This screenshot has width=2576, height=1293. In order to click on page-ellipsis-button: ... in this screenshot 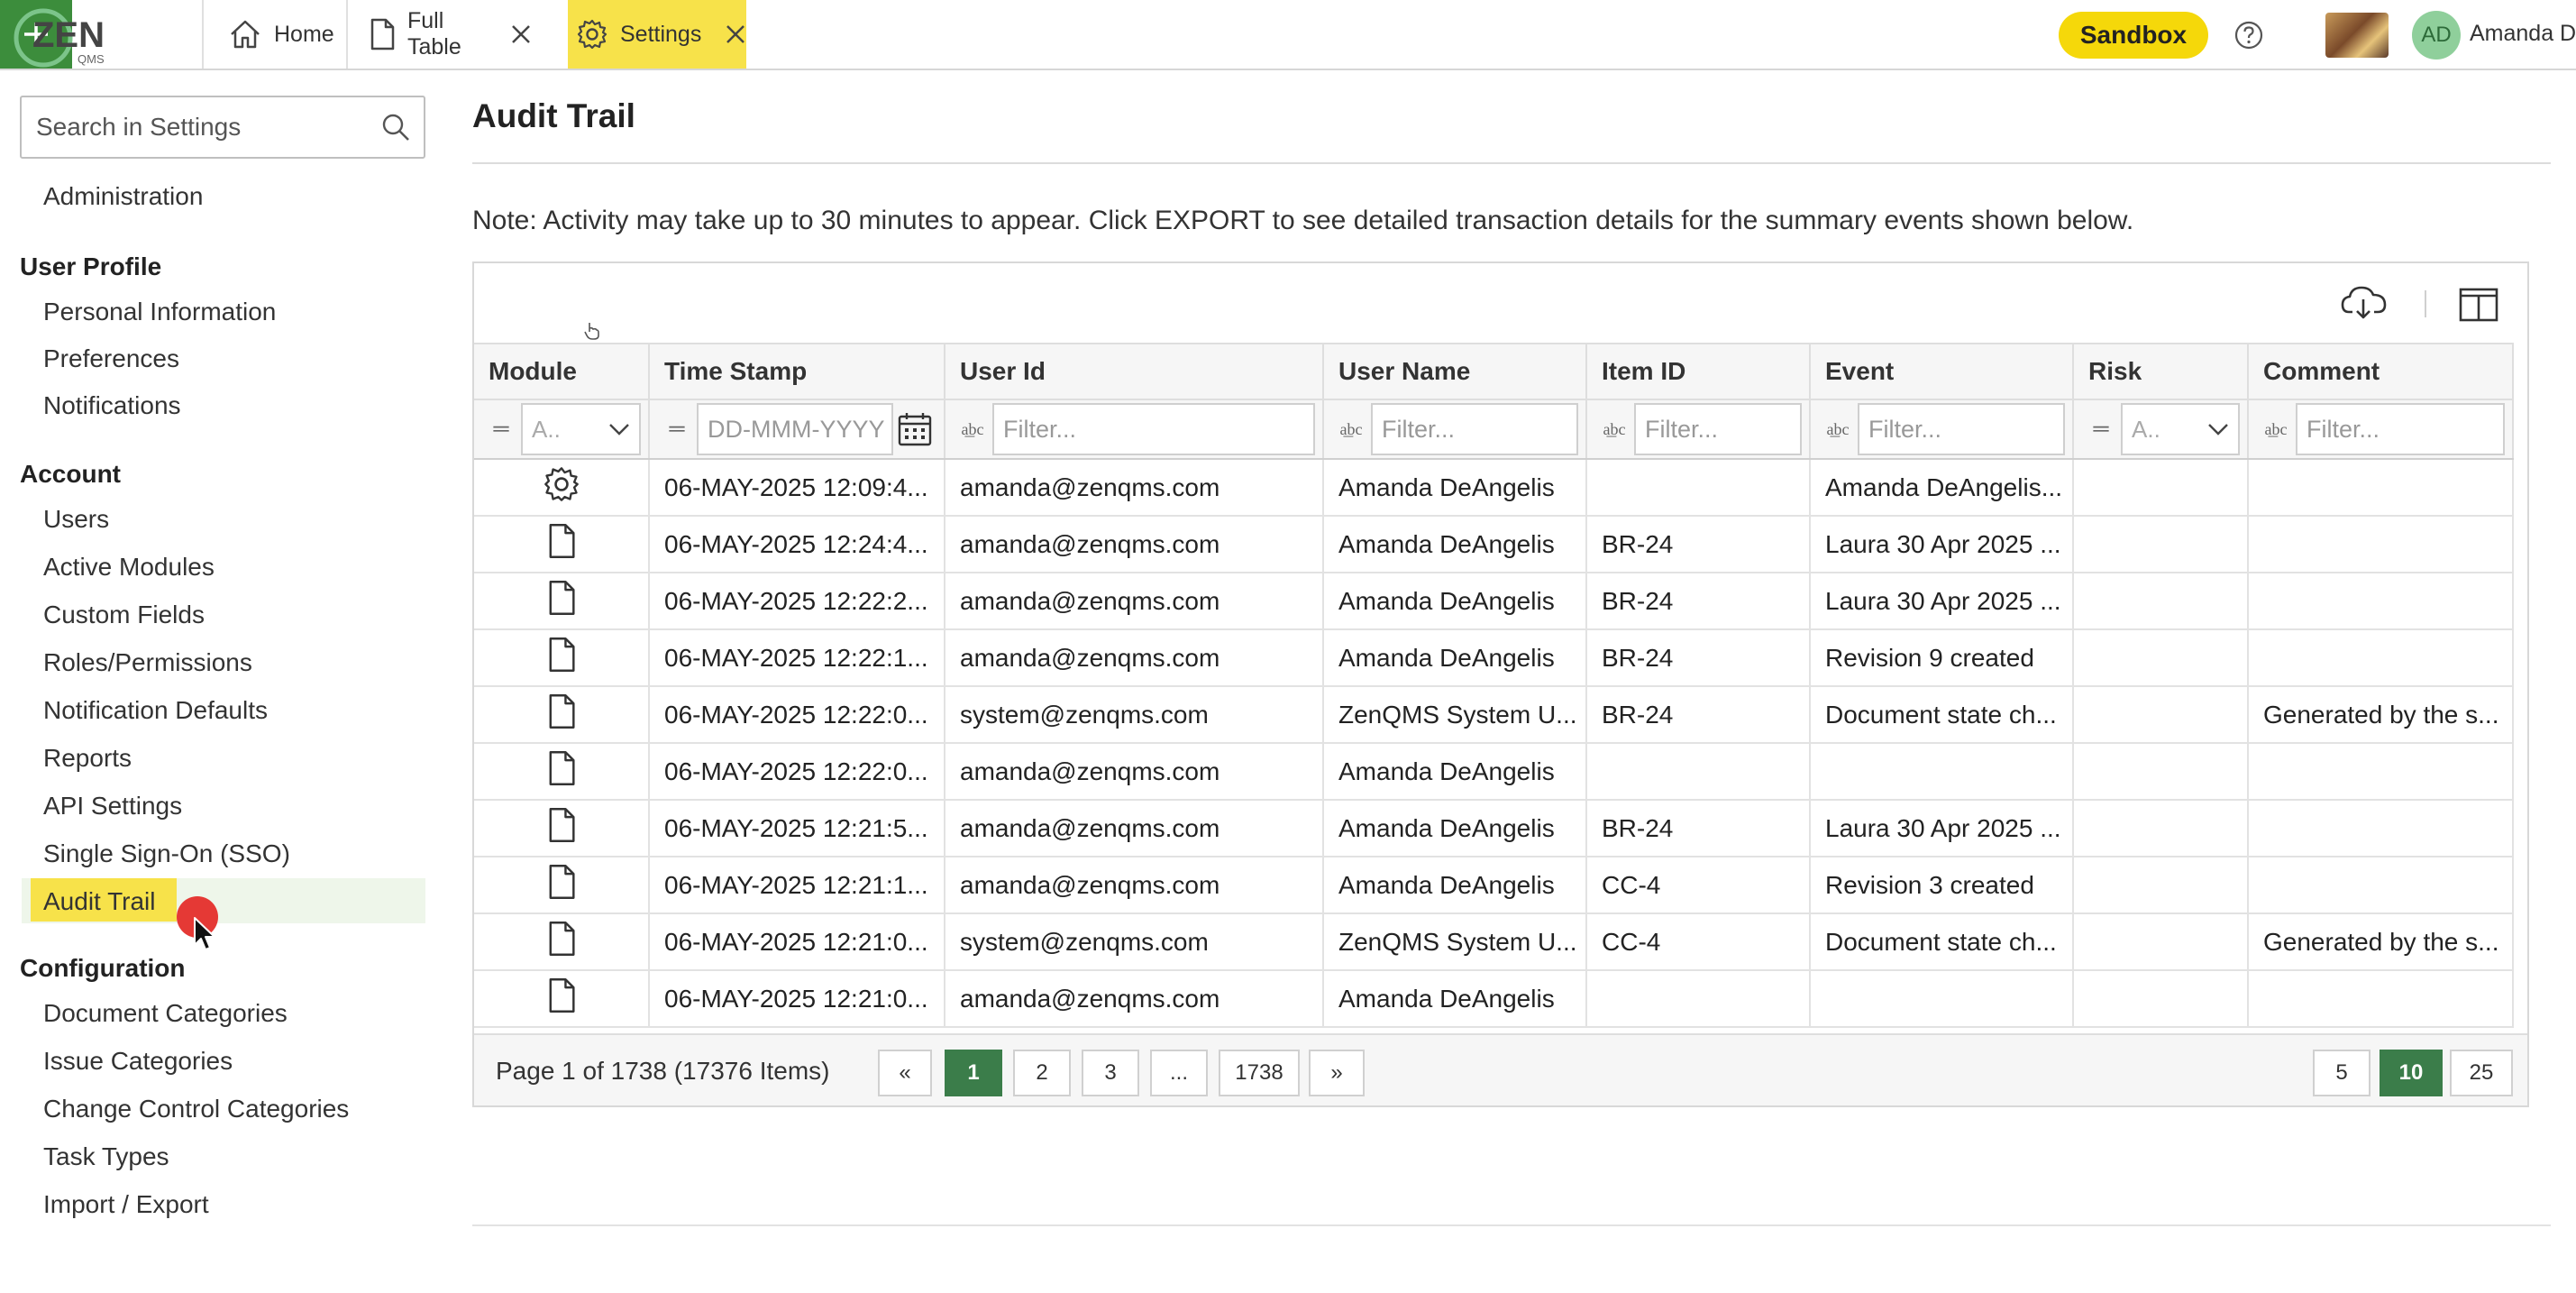, I will do `click(1179, 1073)`.